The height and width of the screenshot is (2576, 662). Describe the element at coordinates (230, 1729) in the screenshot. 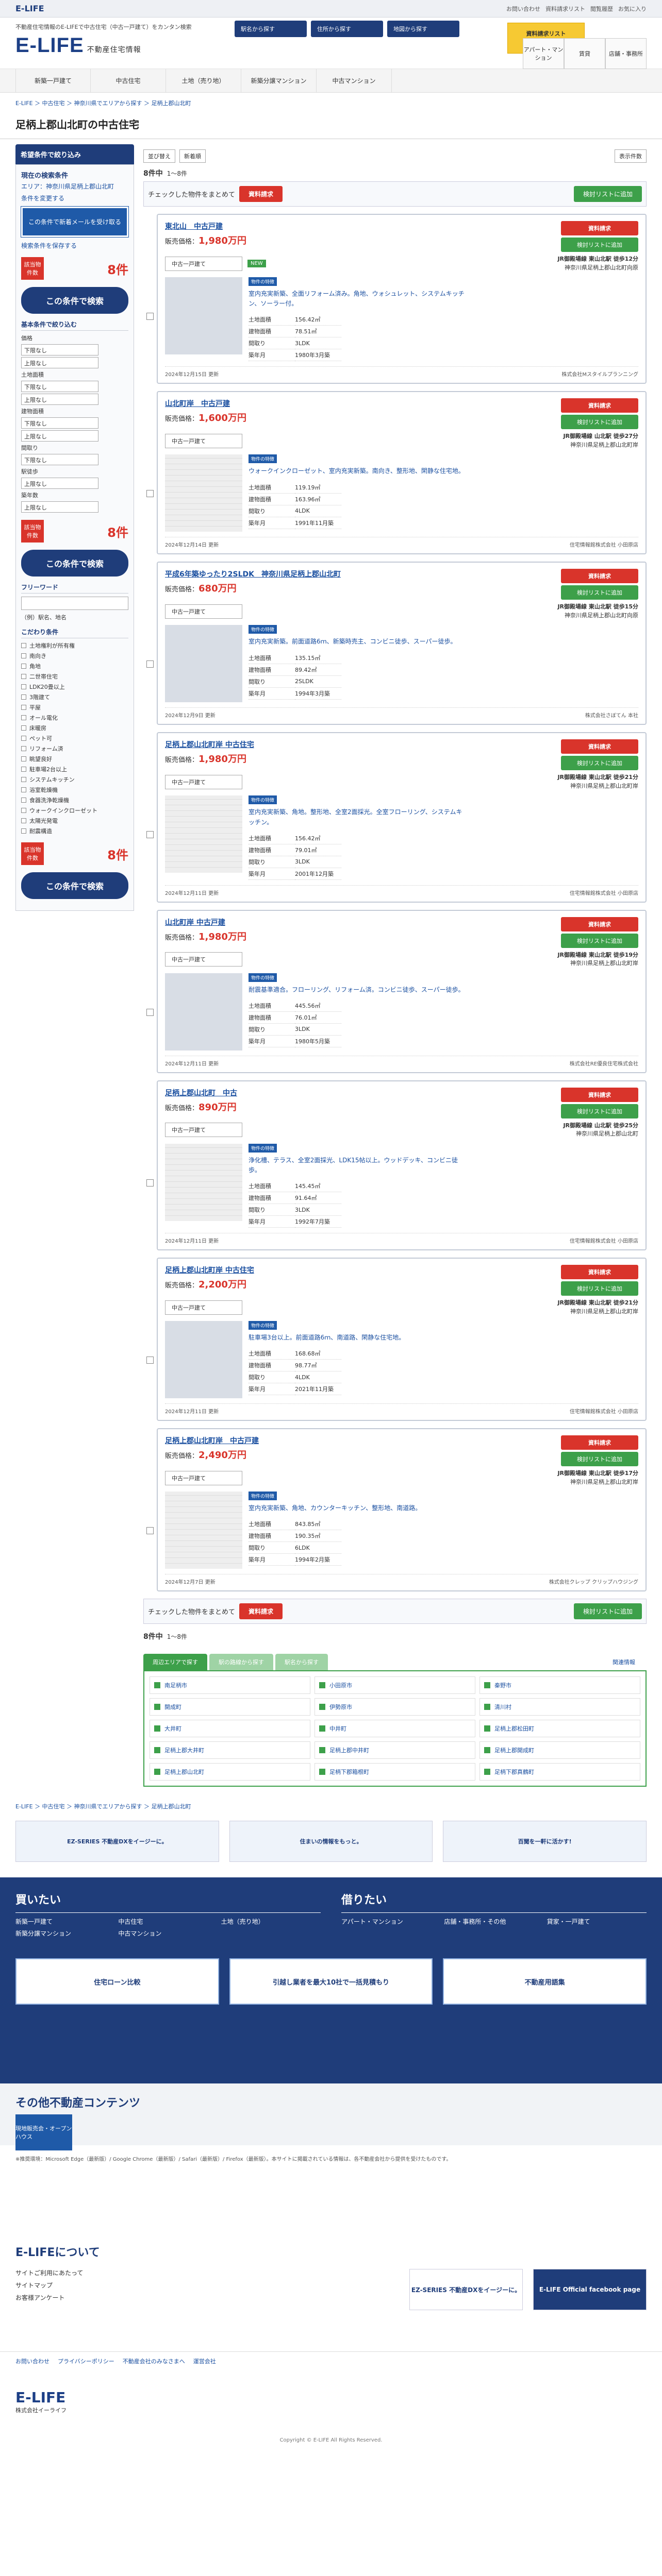

I see `city-link: 大井町` at that location.